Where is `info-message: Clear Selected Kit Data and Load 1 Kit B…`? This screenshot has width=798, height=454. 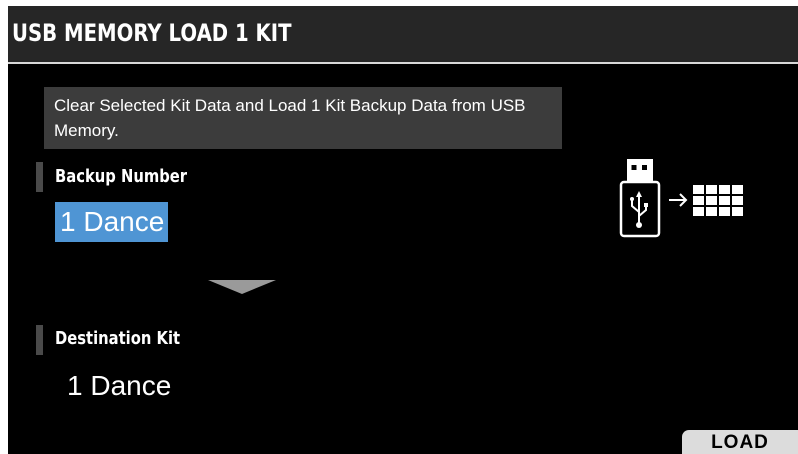 info-message: Clear Selected Kit Data and Load 1 Kit B… is located at coordinates (290, 118).